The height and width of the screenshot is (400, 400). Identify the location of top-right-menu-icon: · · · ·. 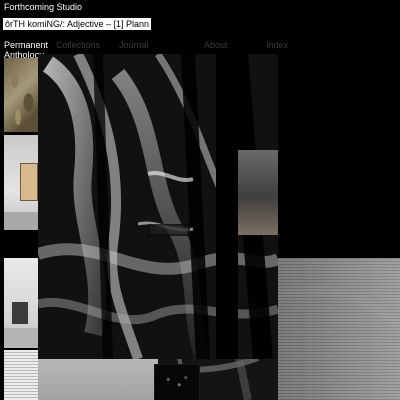
(388, 7).